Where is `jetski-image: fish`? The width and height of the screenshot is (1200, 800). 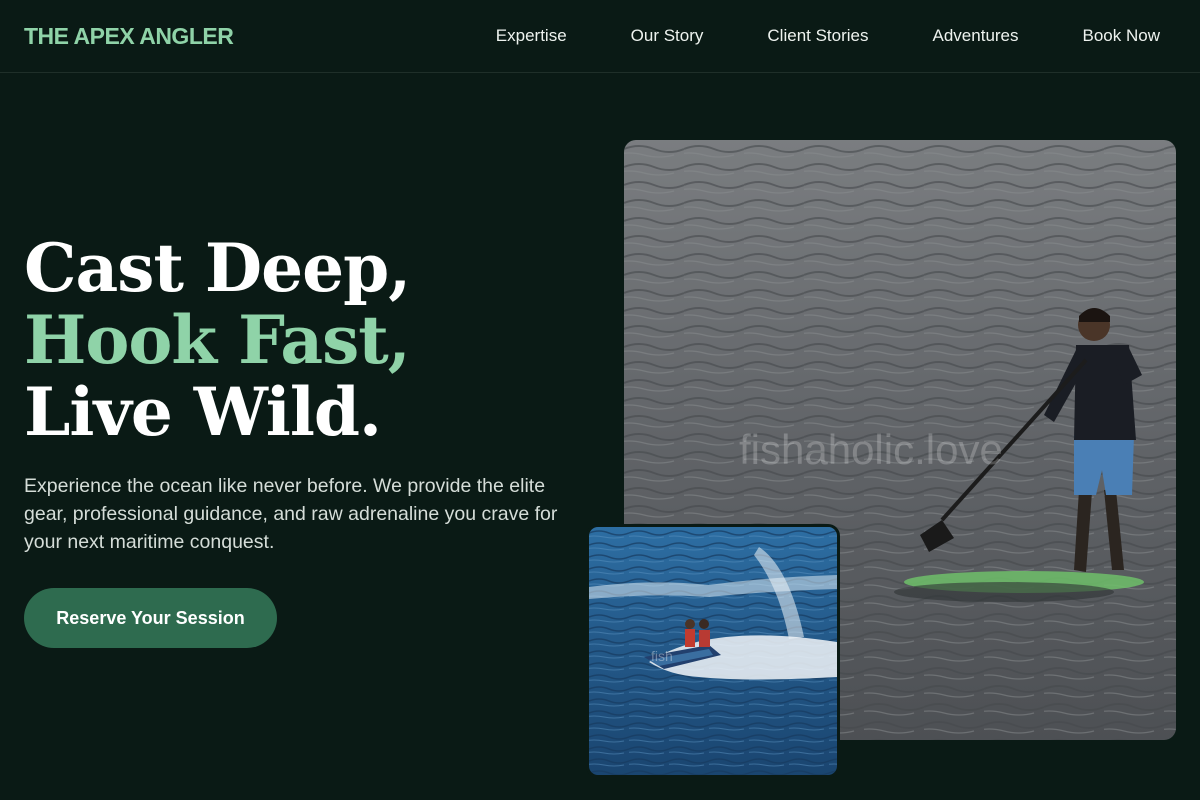 jetski-image: fish is located at coordinates (713, 651).